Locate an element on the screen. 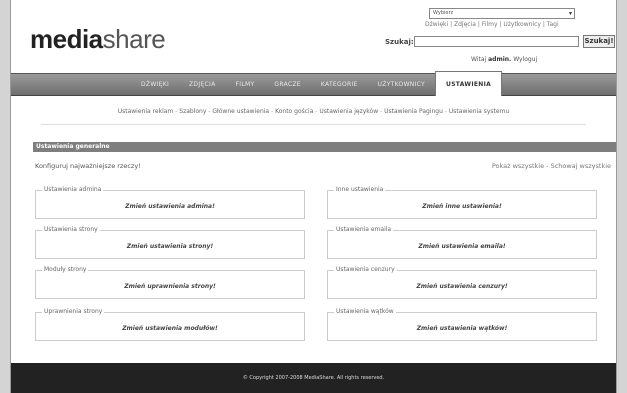 This screenshot has height=393, width=627. nav-item-videos: FILMY is located at coordinates (245, 85).